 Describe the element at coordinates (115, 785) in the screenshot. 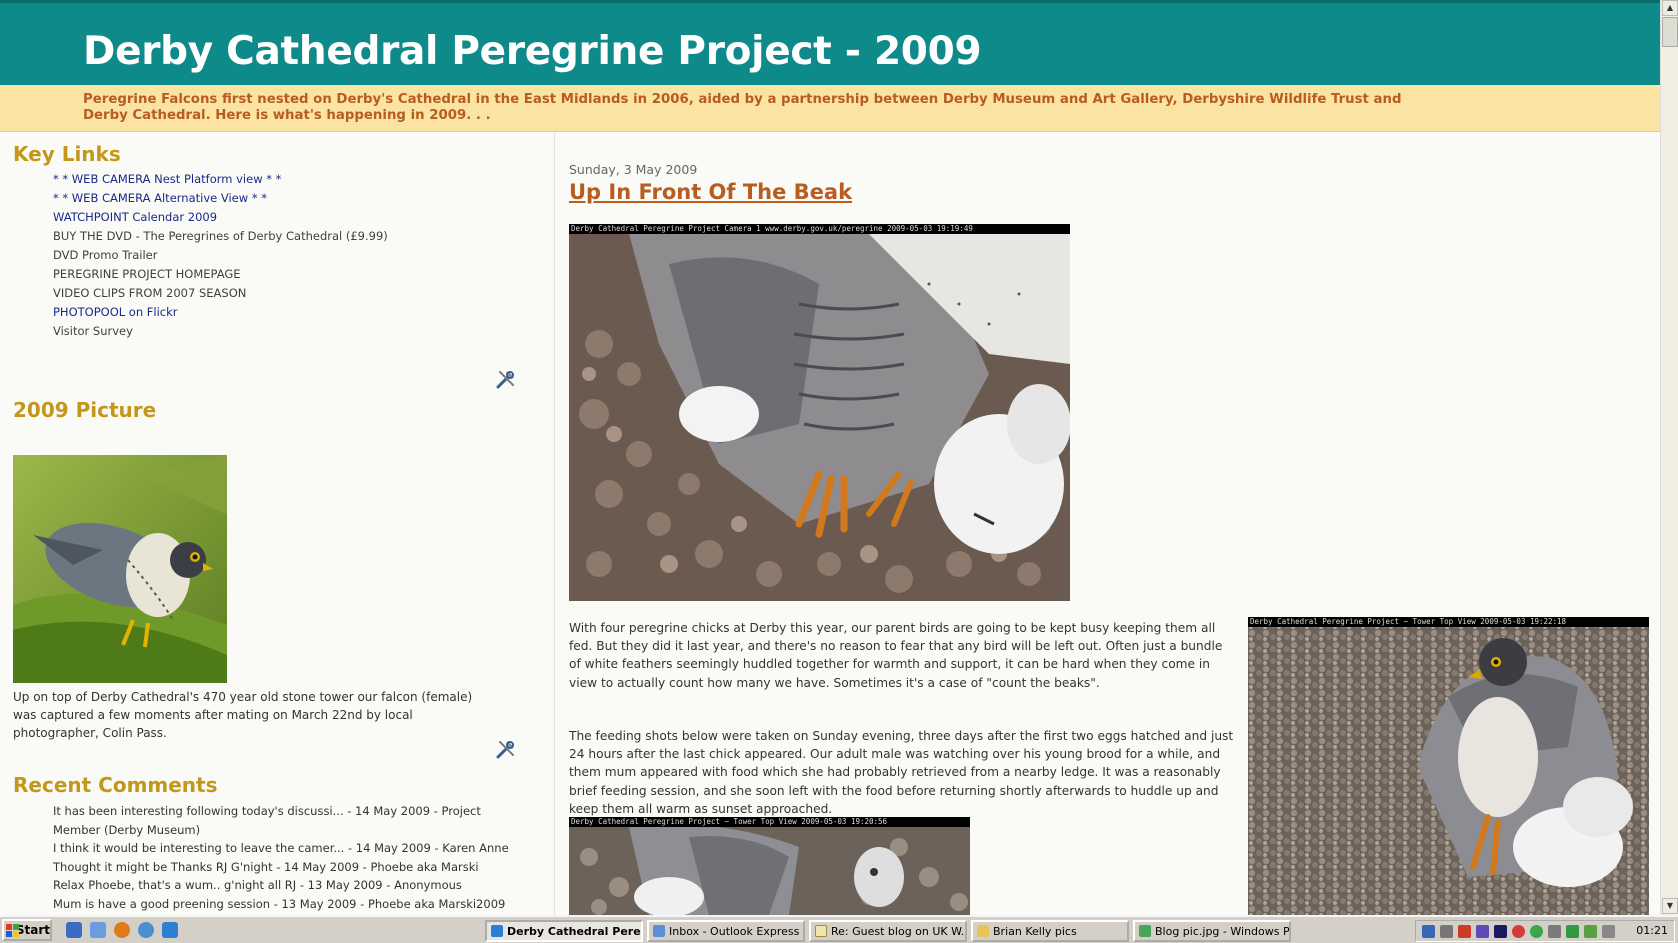

I see `recent-comments-heading: Recent Comments` at that location.